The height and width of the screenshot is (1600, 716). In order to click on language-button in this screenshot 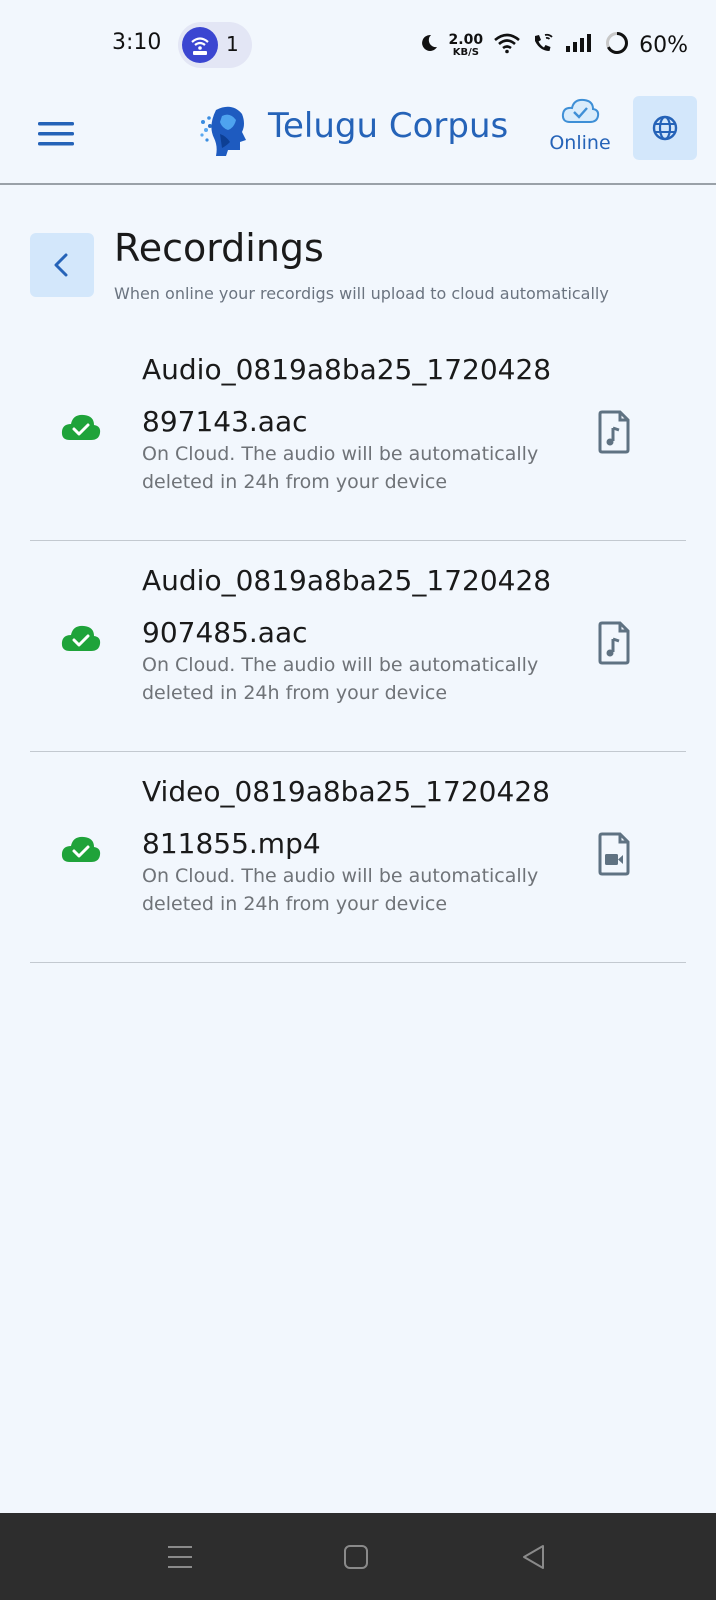, I will do `click(665, 128)`.